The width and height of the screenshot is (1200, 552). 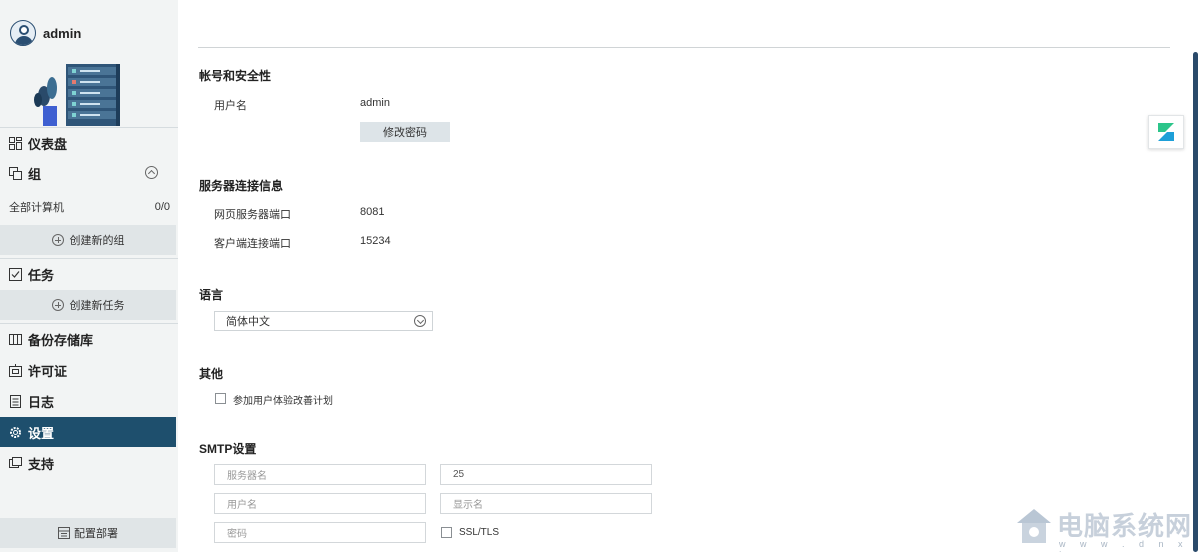 I want to click on storage-icon, so click(x=15, y=339).